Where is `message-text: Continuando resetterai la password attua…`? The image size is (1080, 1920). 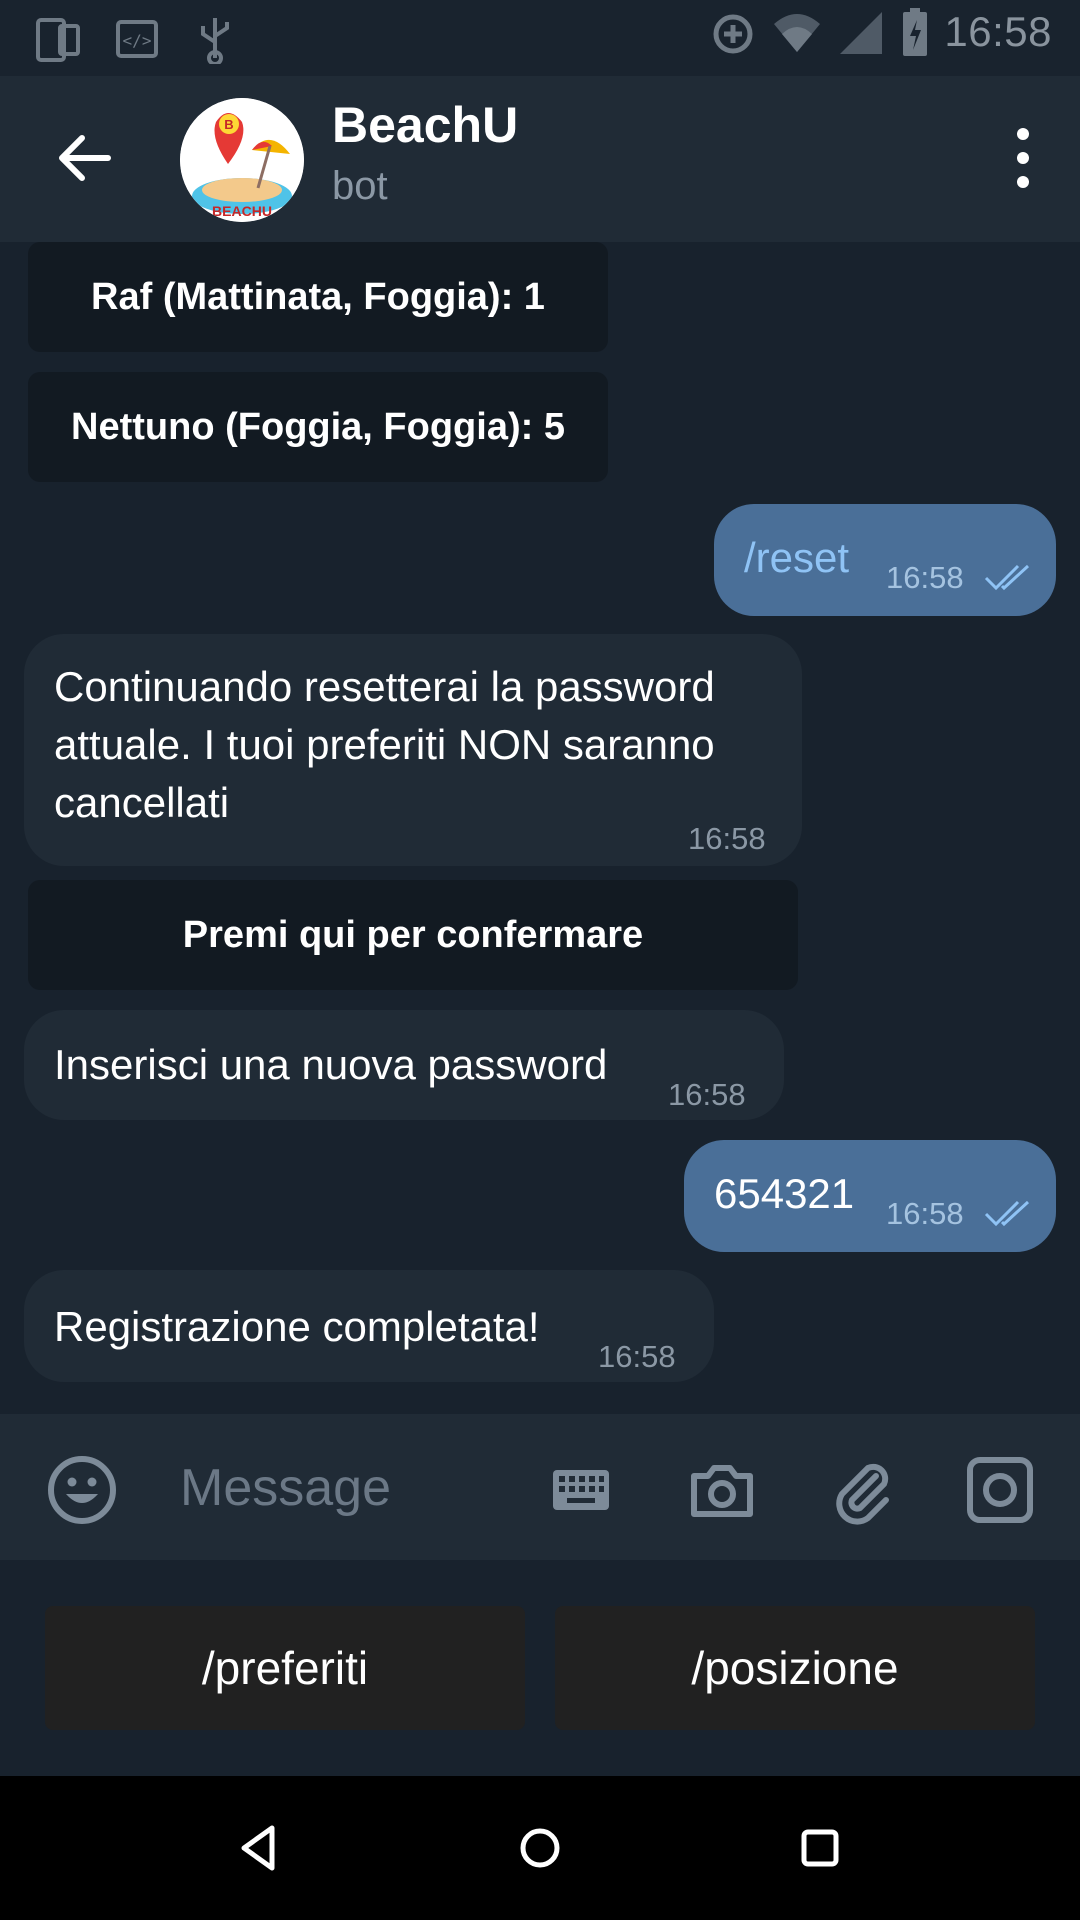
message-text: Continuando resetterai la password attua… is located at coordinates (384, 744).